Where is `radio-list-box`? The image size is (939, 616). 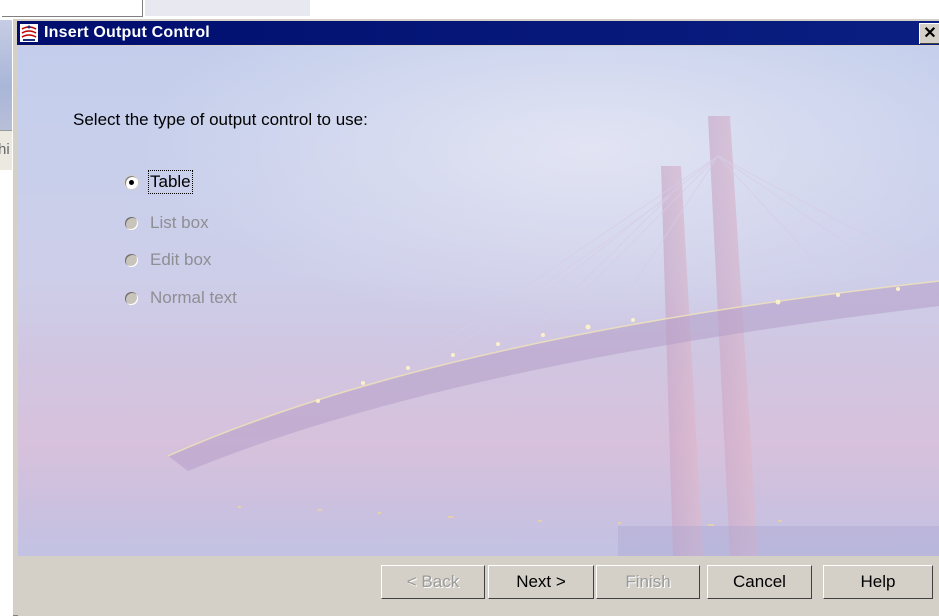 radio-list-box is located at coordinates (131, 223).